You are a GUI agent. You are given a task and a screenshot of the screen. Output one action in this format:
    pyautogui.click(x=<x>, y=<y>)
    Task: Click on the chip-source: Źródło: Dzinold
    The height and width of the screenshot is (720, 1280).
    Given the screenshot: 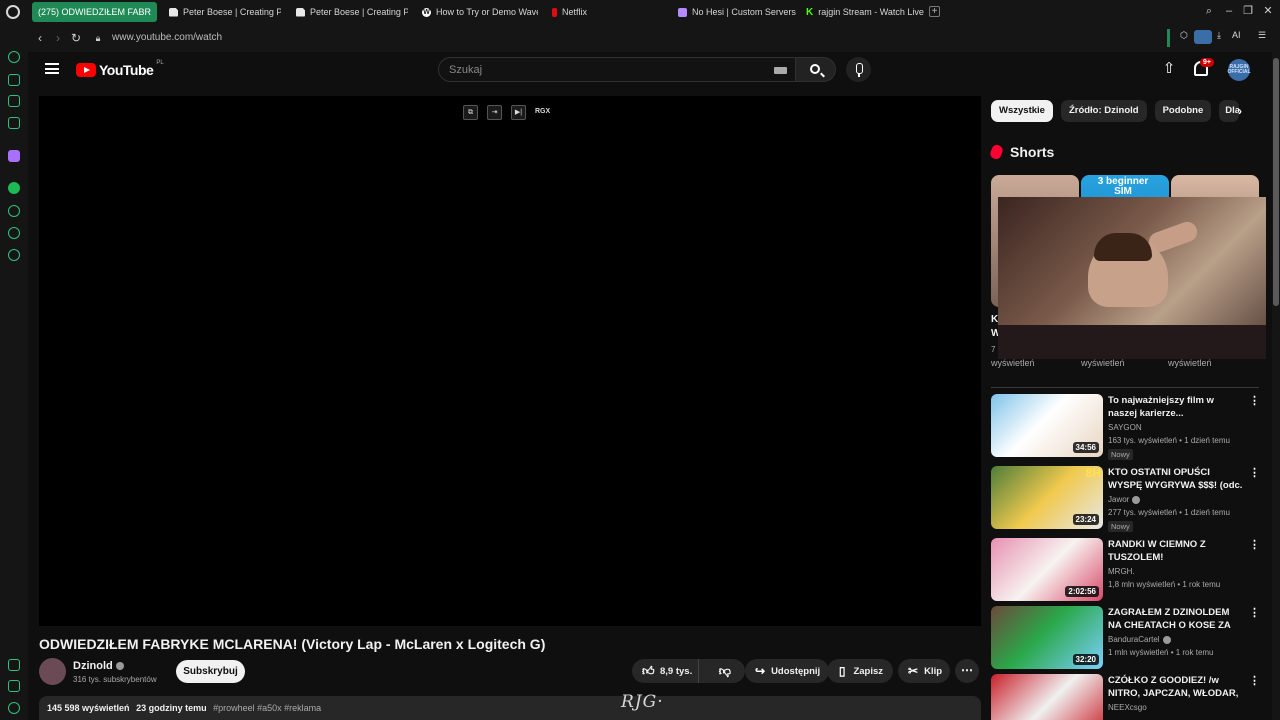 What is the action you would take?
    pyautogui.click(x=1103, y=111)
    